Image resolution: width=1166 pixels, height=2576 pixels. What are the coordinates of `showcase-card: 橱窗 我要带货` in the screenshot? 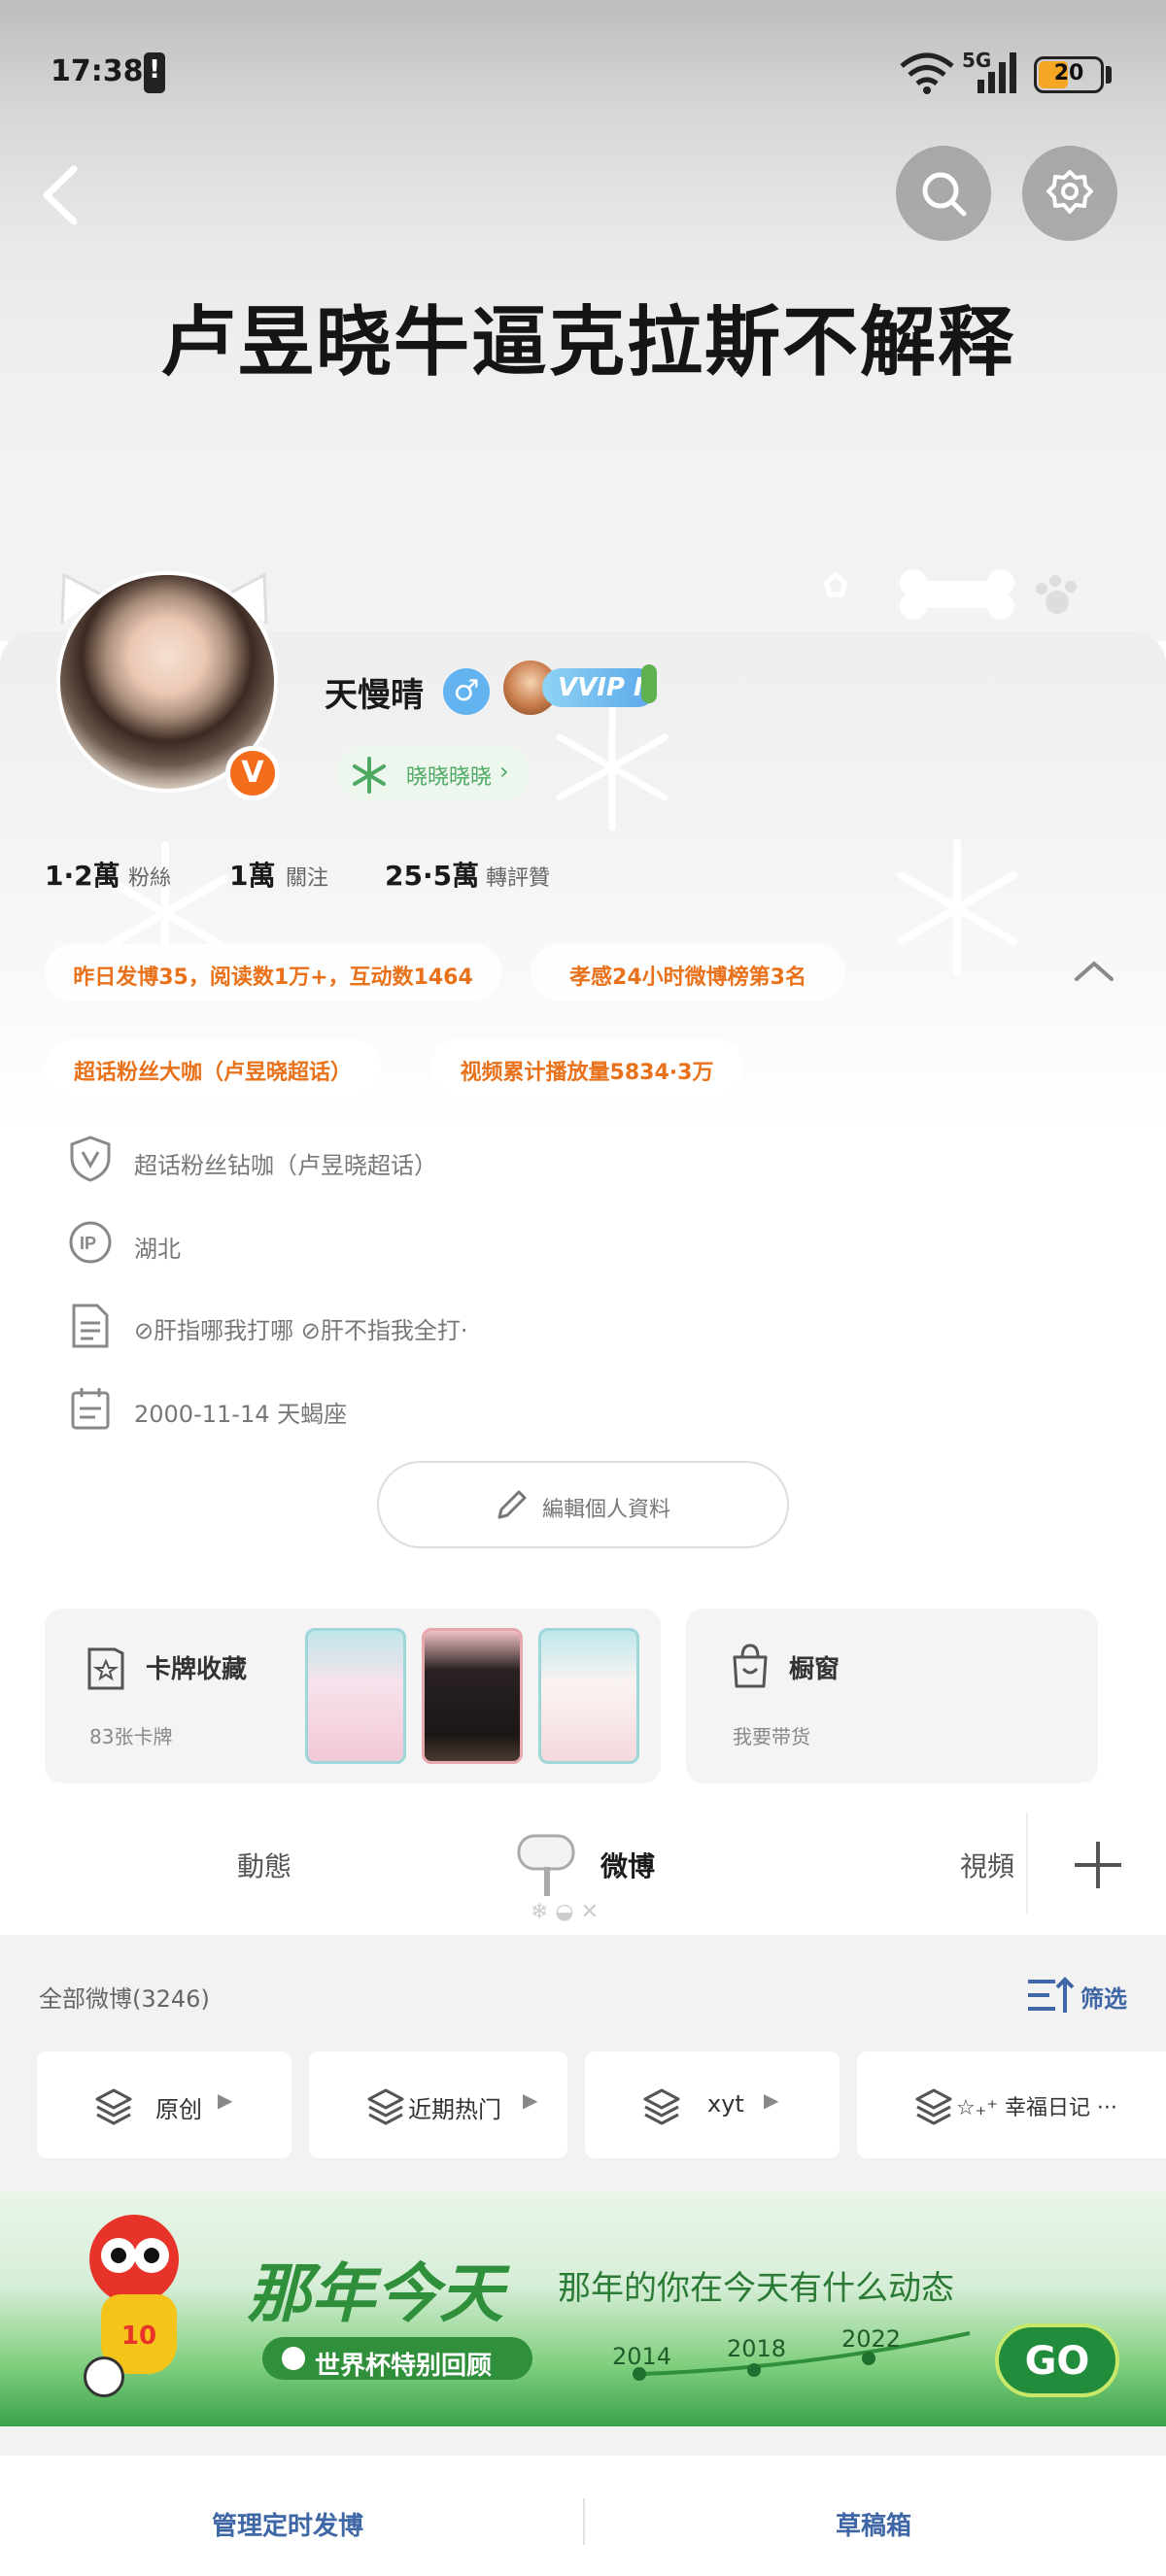 It's located at (892, 1696).